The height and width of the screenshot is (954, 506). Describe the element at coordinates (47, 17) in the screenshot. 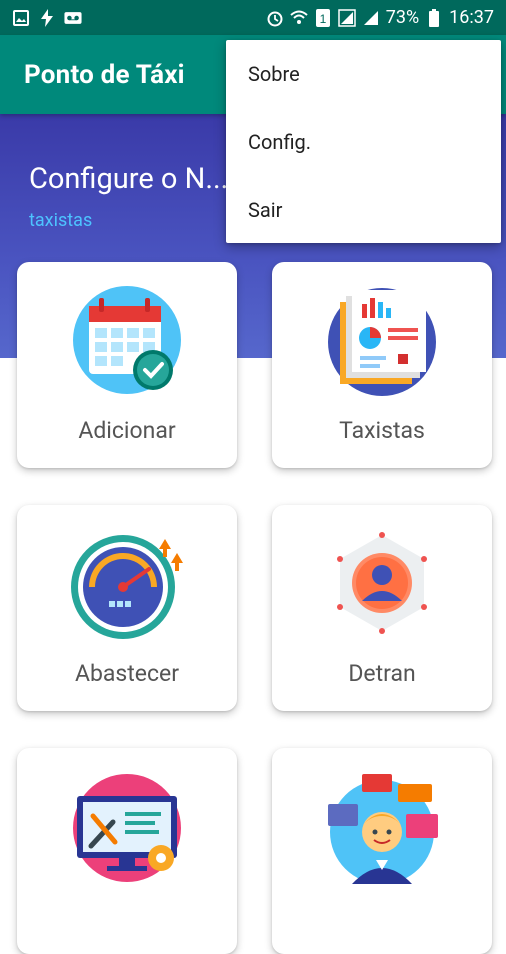

I see `flash-icon` at that location.